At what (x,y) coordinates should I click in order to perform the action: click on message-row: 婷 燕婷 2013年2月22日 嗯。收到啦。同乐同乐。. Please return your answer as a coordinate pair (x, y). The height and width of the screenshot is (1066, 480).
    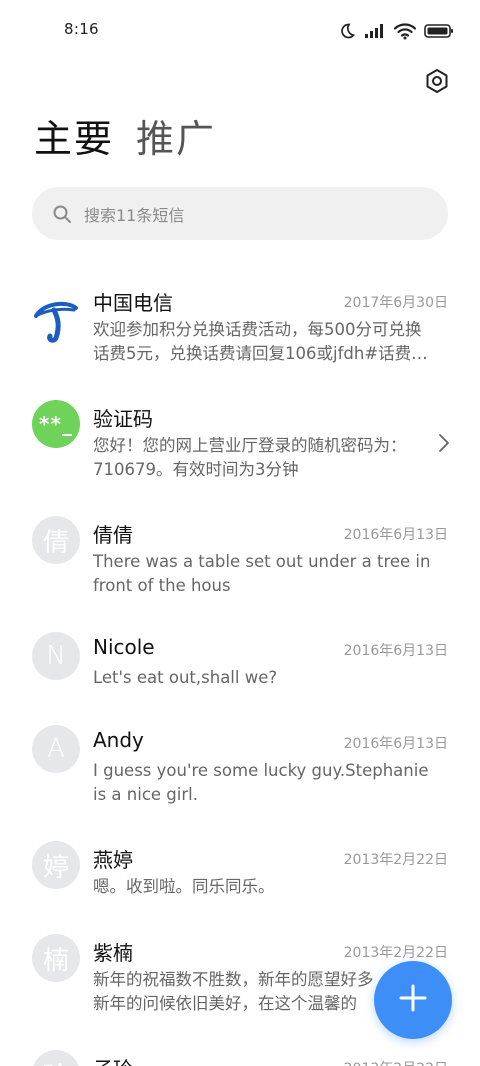
    Looking at the image, I should click on (240, 876).